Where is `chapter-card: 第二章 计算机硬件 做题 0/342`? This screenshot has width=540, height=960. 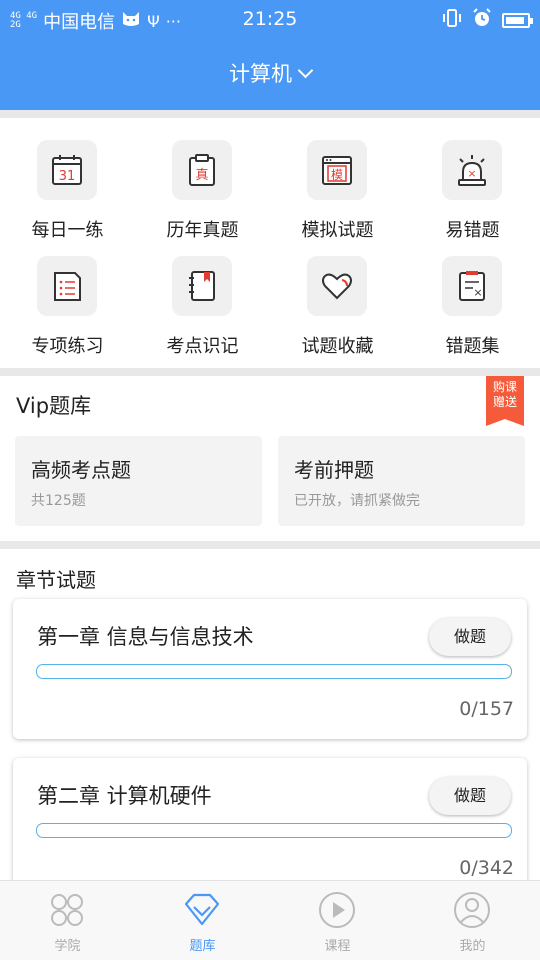
chapter-card: 第二章 计算机硬件 做题 0/342 is located at coordinates (270, 828).